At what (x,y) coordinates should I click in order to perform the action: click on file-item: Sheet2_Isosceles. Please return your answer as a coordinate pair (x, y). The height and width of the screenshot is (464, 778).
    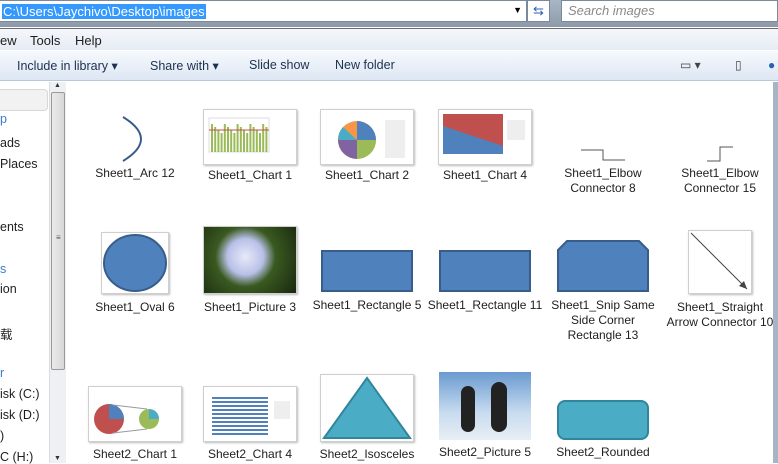
    Looking at the image, I should click on (367, 418).